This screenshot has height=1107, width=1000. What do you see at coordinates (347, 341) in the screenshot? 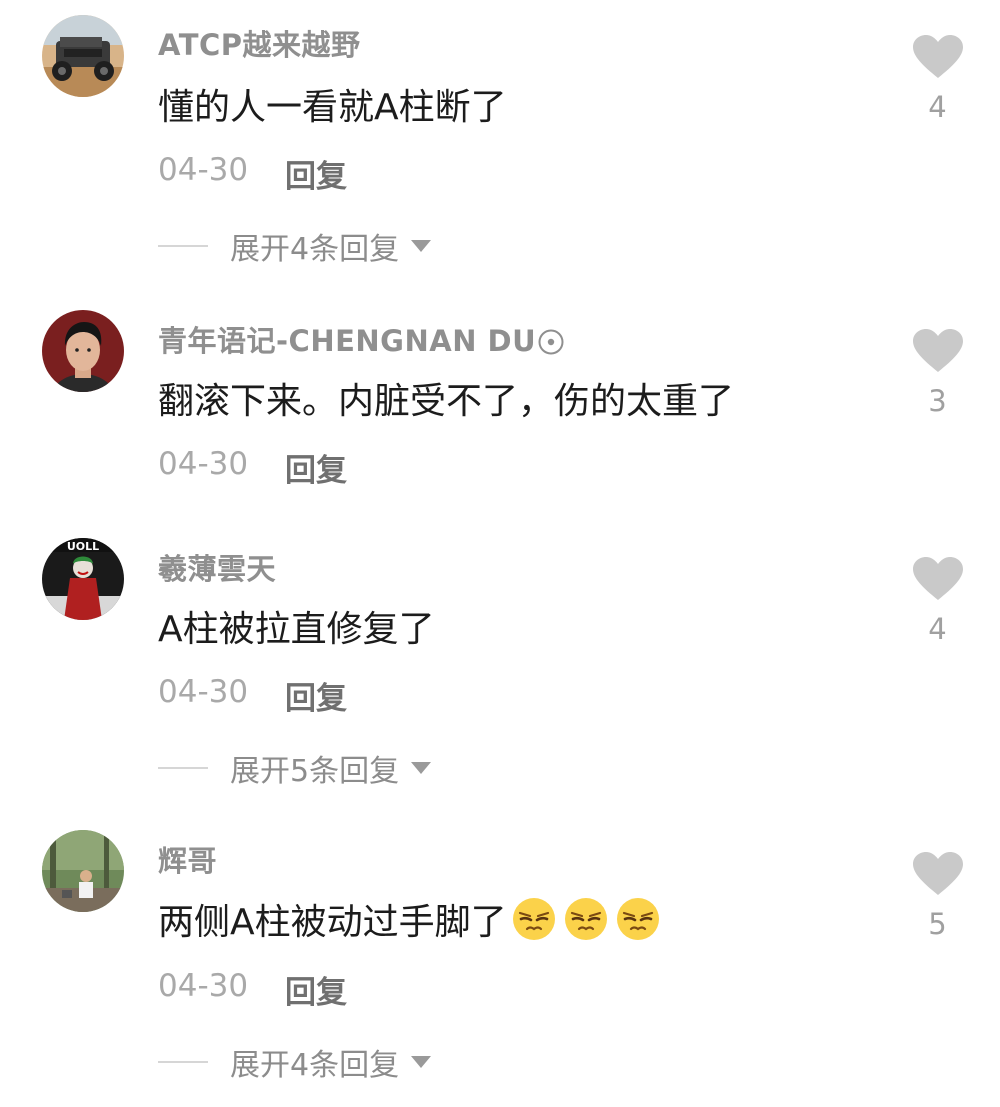
I see `username-text: 青年语记-CHENGNAN DU` at bounding box center [347, 341].